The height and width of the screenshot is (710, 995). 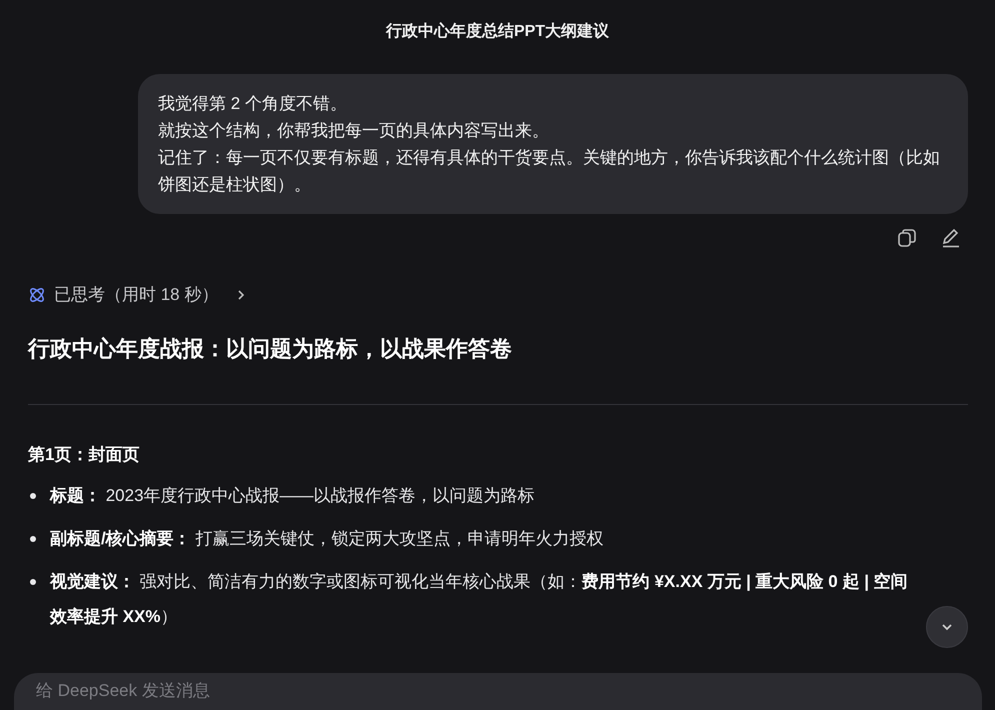 I want to click on bullet-text: 副标题/核心摘要： 打赢三场关键仗，锁定两大攻坚点，申请明年火力授权, so click(x=327, y=539).